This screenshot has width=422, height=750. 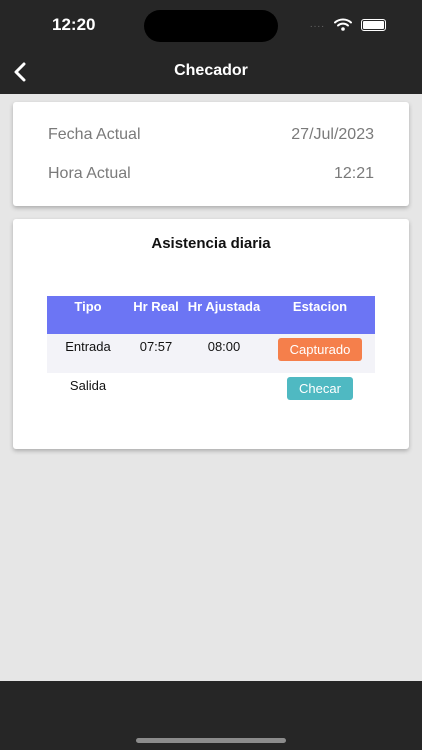 I want to click on dynamic-island, so click(x=211, y=26).